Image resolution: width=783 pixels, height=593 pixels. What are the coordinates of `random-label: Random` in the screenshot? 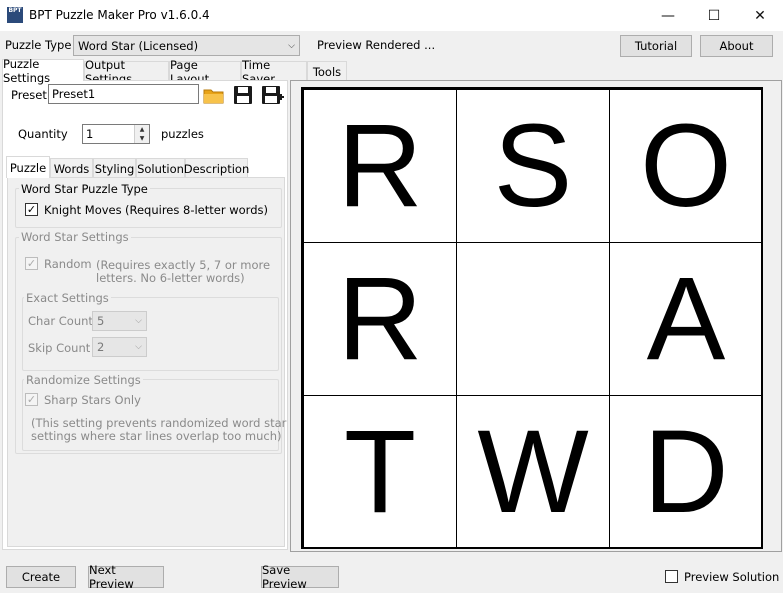 It's located at (68, 264).